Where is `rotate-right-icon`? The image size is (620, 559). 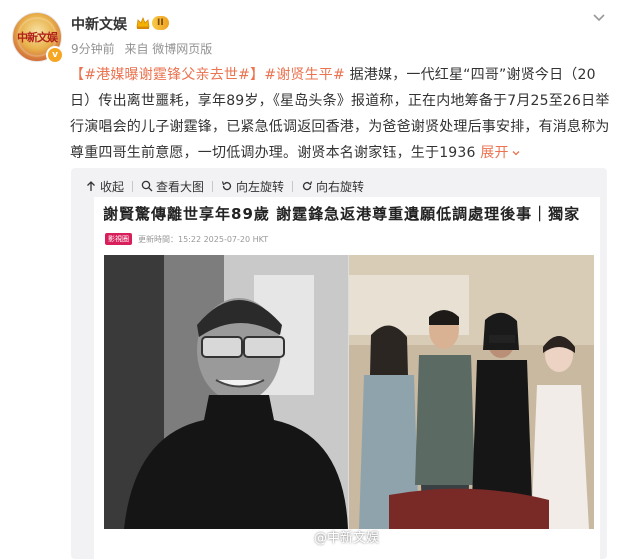
rotate-right-icon is located at coordinates (307, 186).